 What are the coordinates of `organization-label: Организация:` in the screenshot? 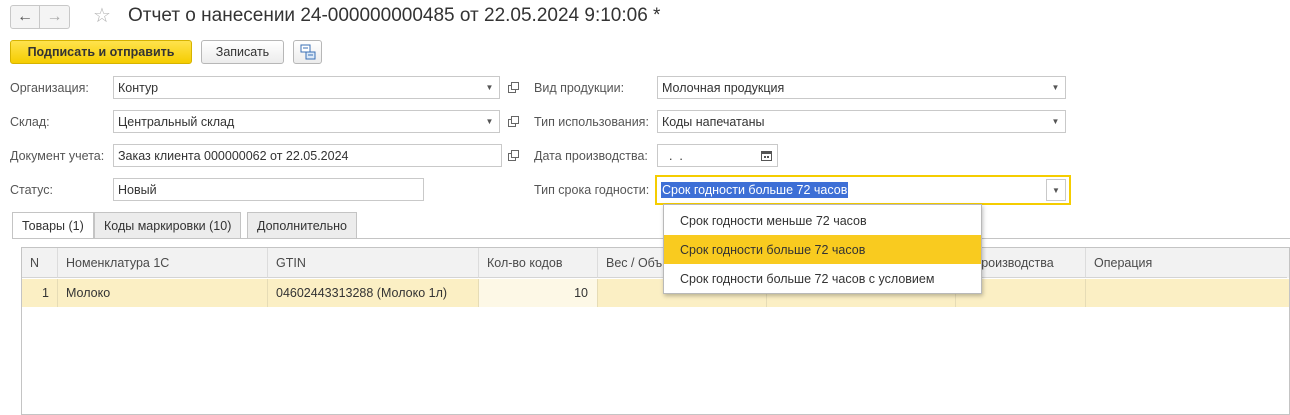 It's located at (49, 88).